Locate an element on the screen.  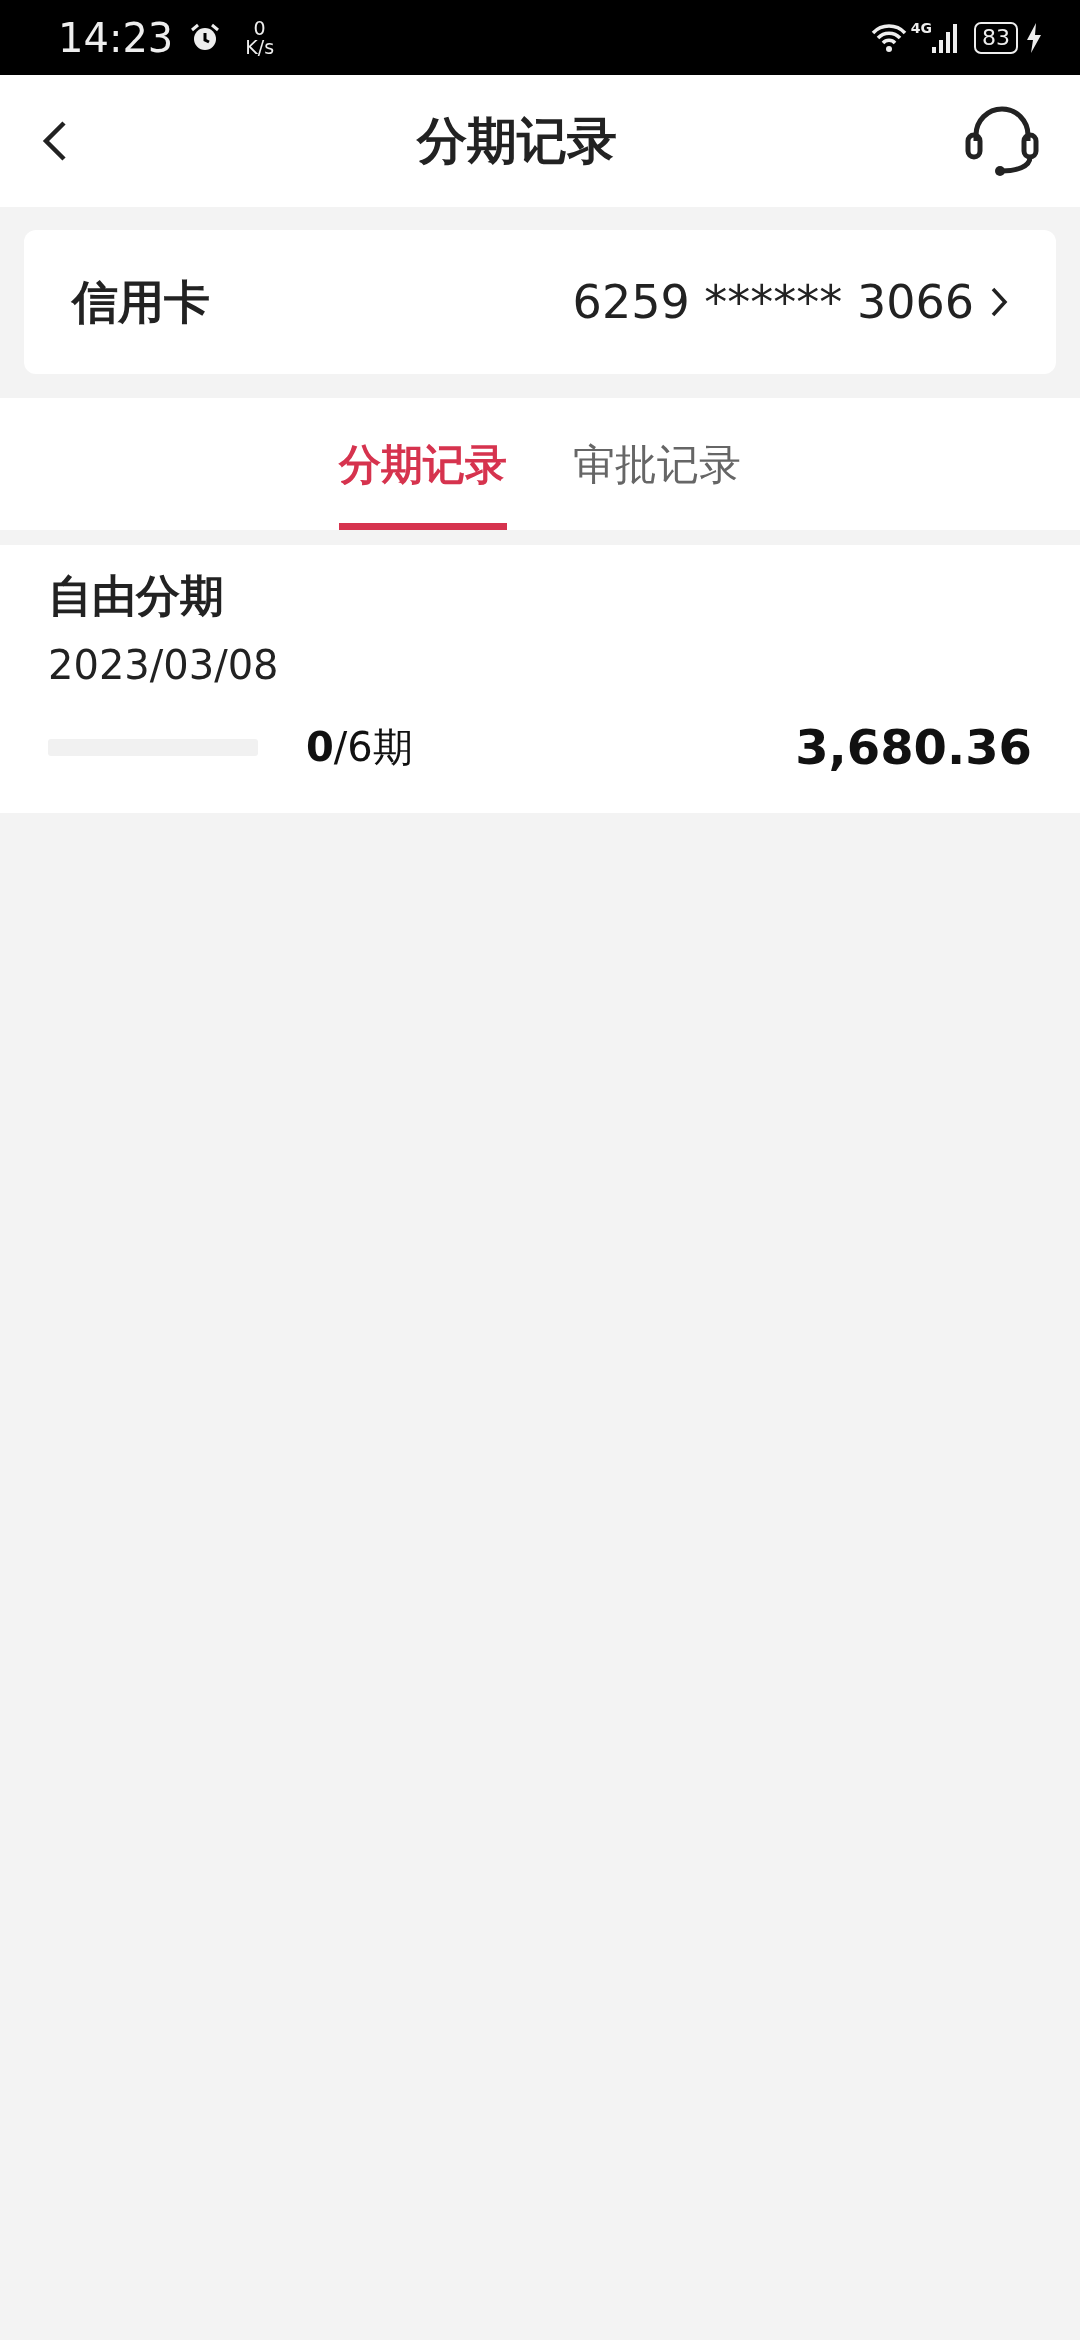
tab: 审批记录 is located at coordinates (657, 464).